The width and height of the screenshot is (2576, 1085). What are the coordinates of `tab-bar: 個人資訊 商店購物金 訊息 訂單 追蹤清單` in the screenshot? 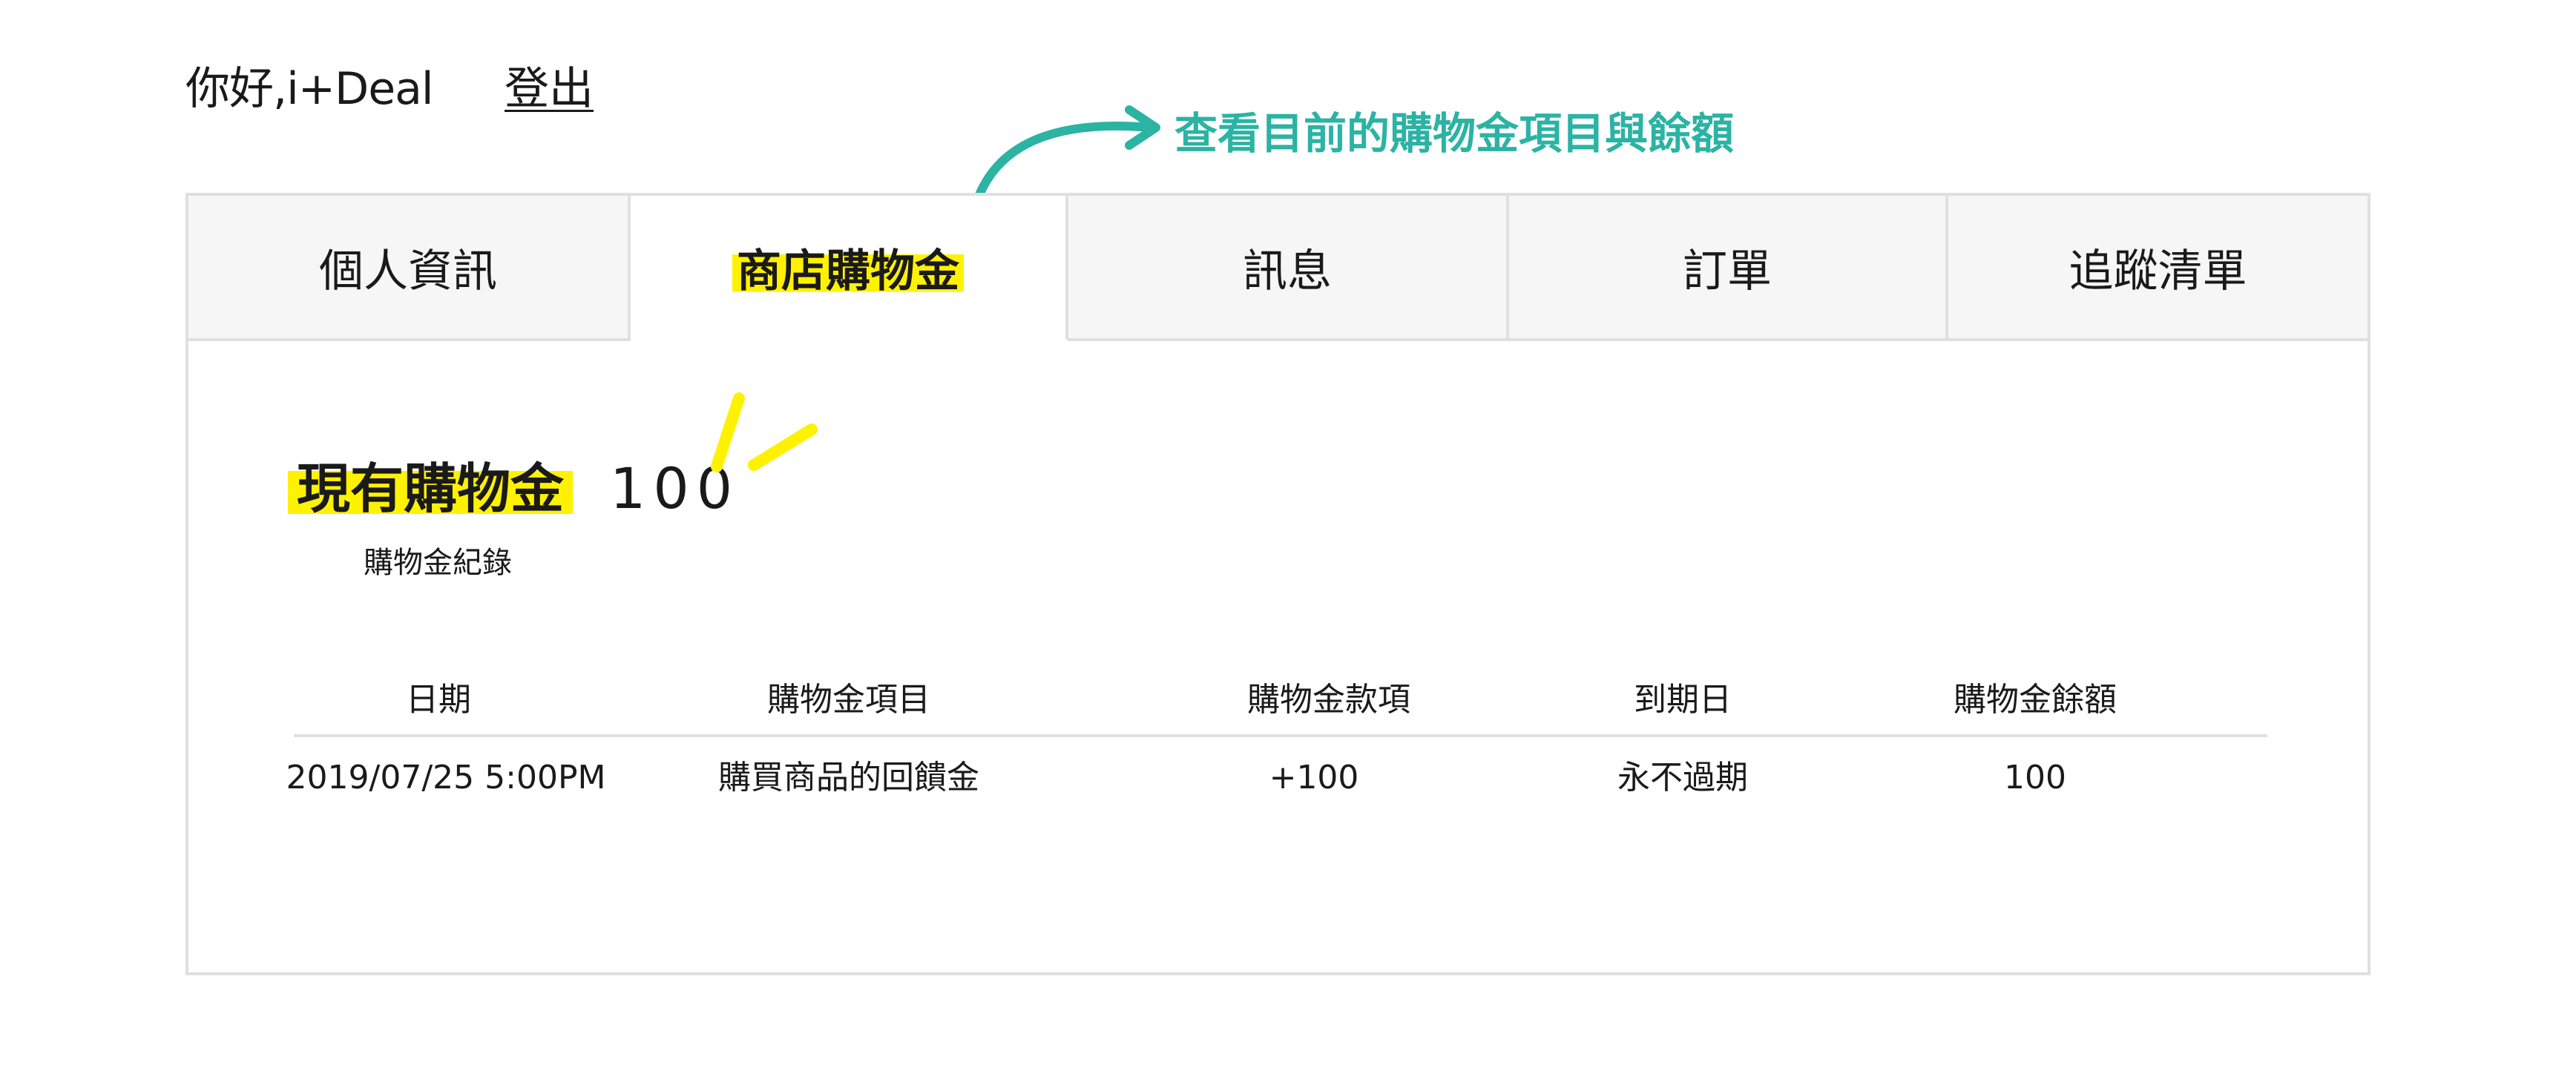 It's located at (1278, 268).